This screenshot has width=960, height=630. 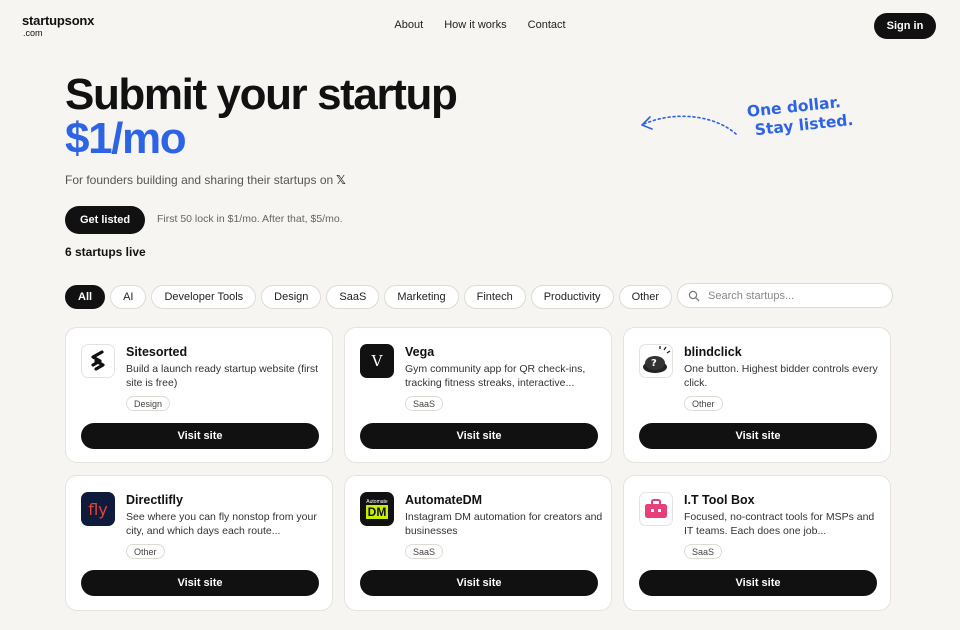 What do you see at coordinates (494, 297) in the screenshot?
I see `filter-fintech: Fintech` at bounding box center [494, 297].